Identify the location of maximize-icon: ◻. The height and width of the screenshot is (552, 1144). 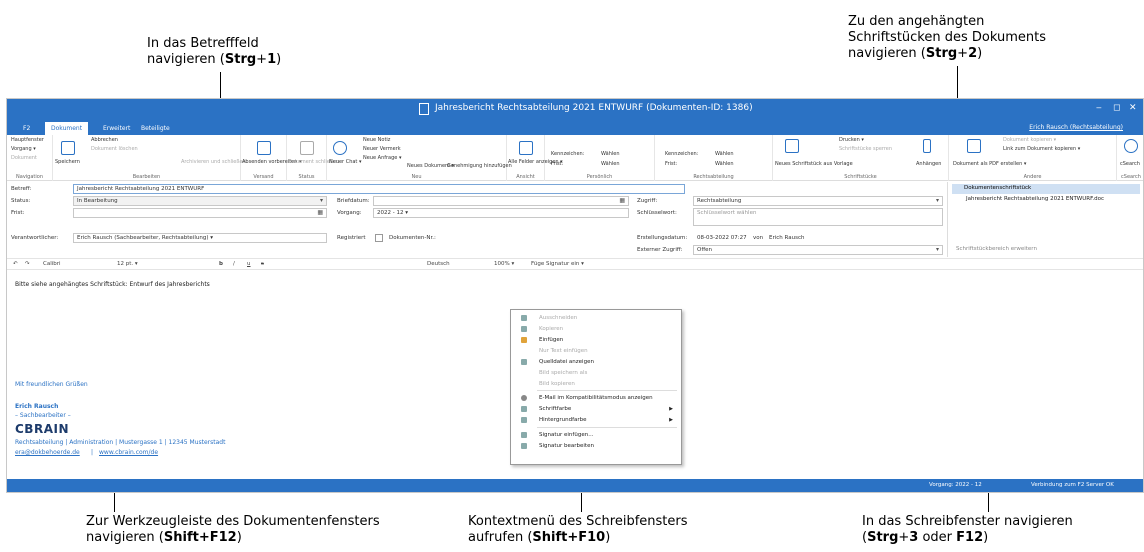
(1116, 108).